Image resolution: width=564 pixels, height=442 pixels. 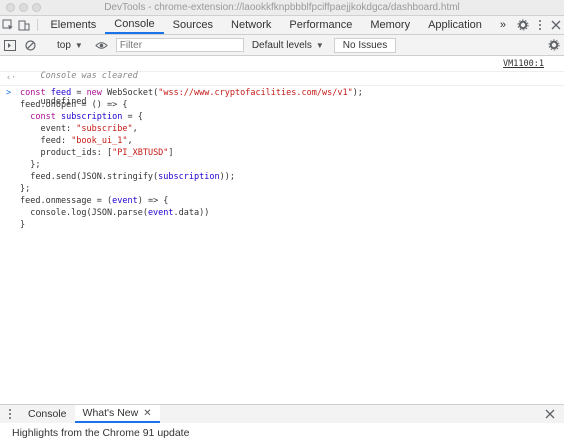 What do you see at coordinates (79, 129) in the screenshot?
I see `code-line: event: "subscribe",` at bounding box center [79, 129].